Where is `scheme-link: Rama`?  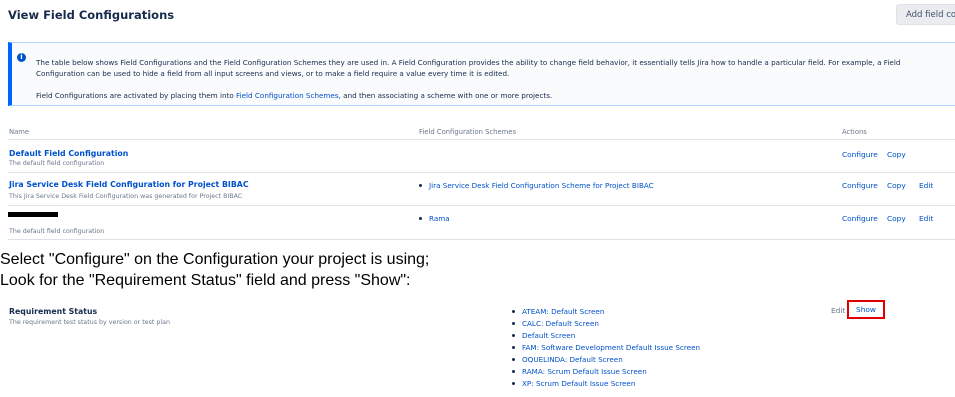
scheme-link: Rama is located at coordinates (434, 218).